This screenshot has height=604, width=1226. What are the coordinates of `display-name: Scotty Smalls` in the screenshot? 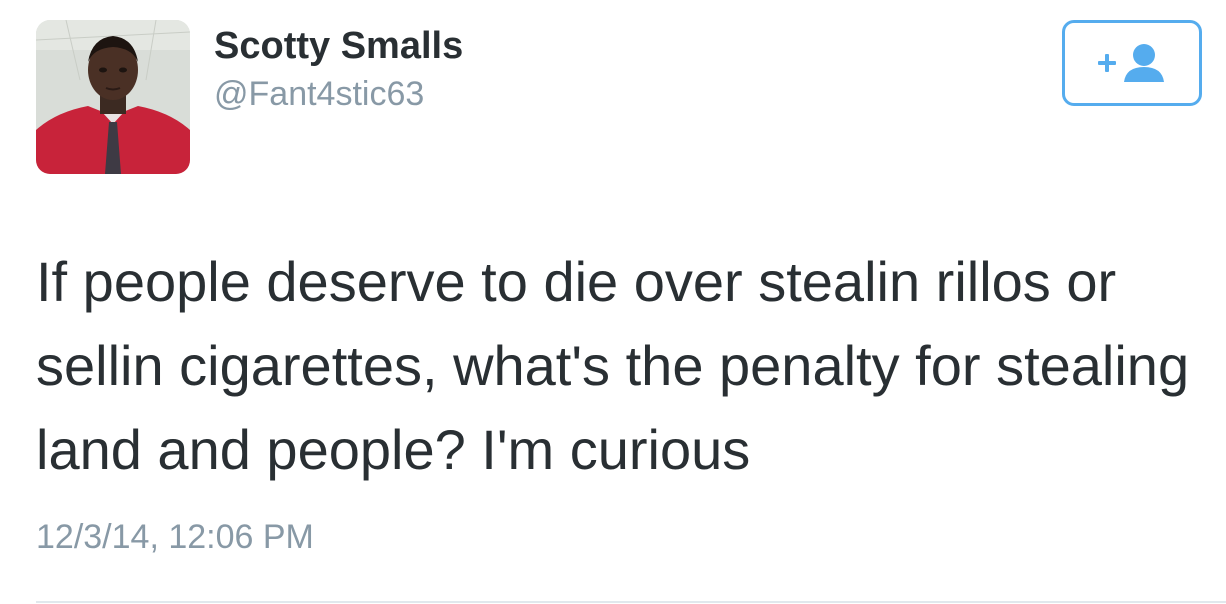 It's located at (338, 46).